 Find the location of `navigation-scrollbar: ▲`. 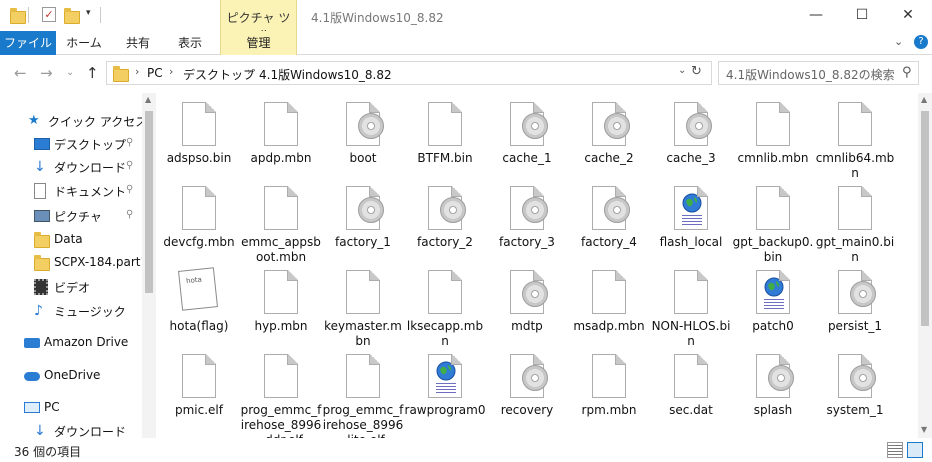

navigation-scrollbar: ▲ is located at coordinates (149, 265).